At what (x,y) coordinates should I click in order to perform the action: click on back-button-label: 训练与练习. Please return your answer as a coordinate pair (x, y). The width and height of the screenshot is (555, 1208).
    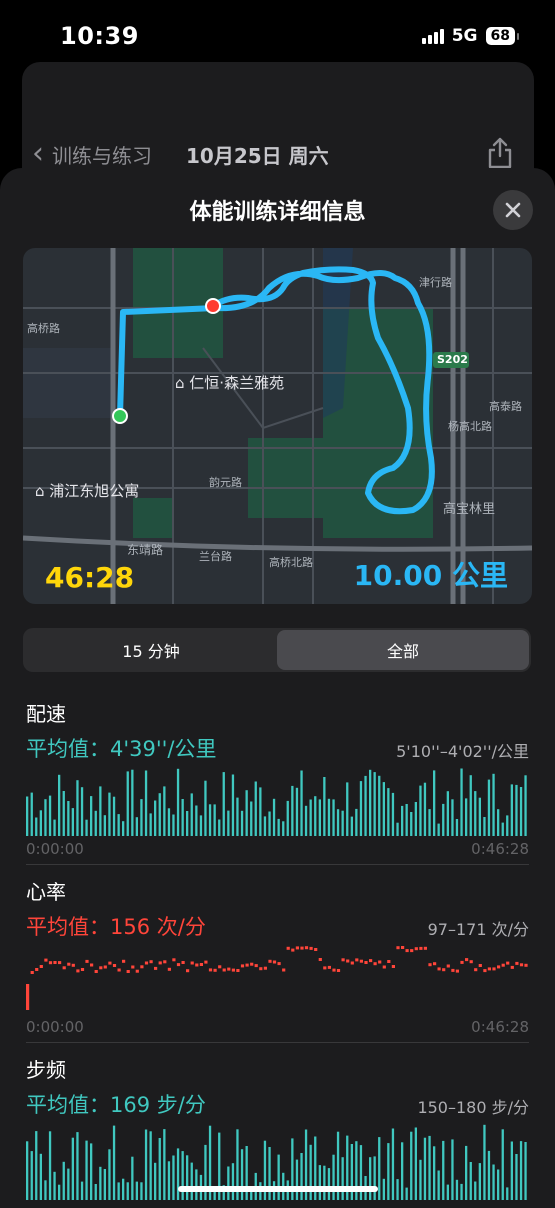
    Looking at the image, I should click on (102, 154).